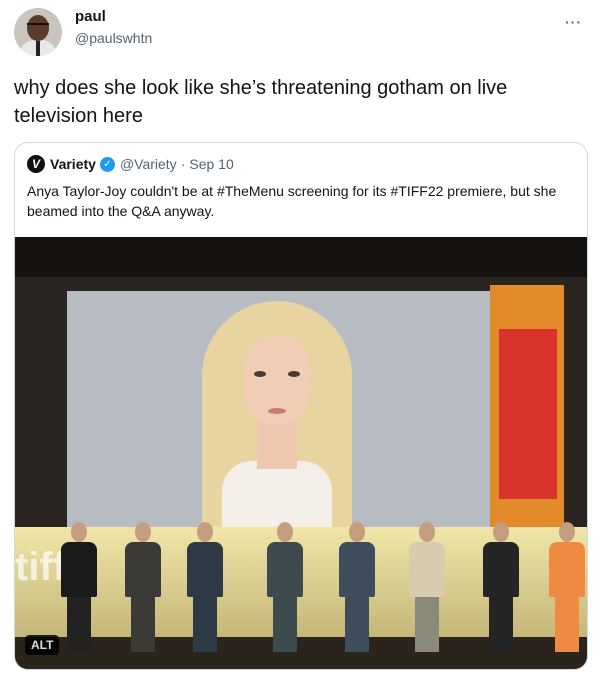 The image size is (600, 680). Describe the element at coordinates (73, 164) in the screenshot. I see `quoted-author-name: Variety` at that location.